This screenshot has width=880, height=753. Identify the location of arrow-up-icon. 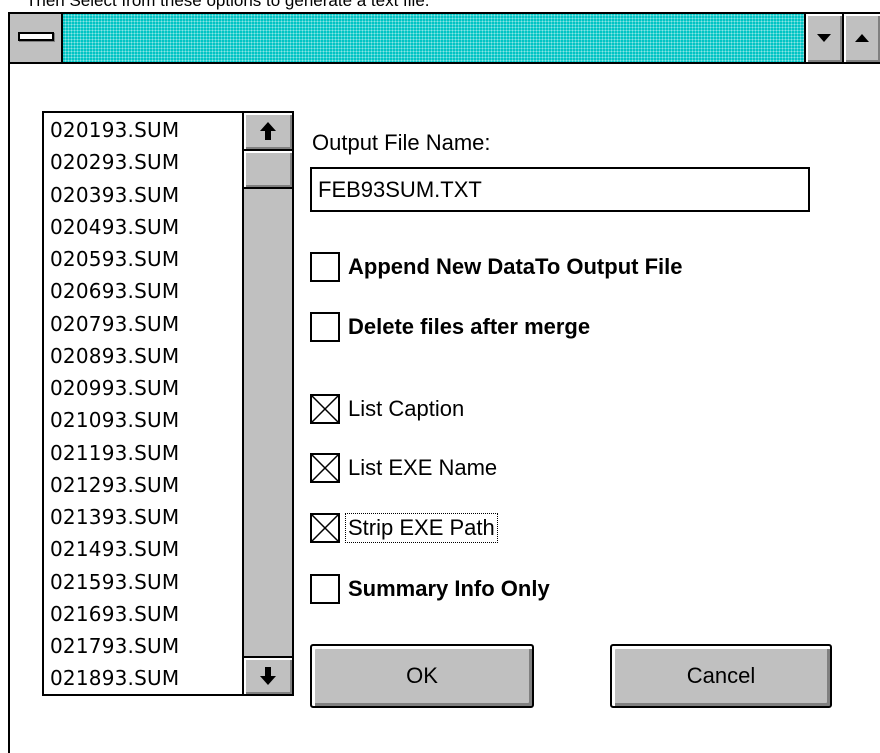
(268, 131).